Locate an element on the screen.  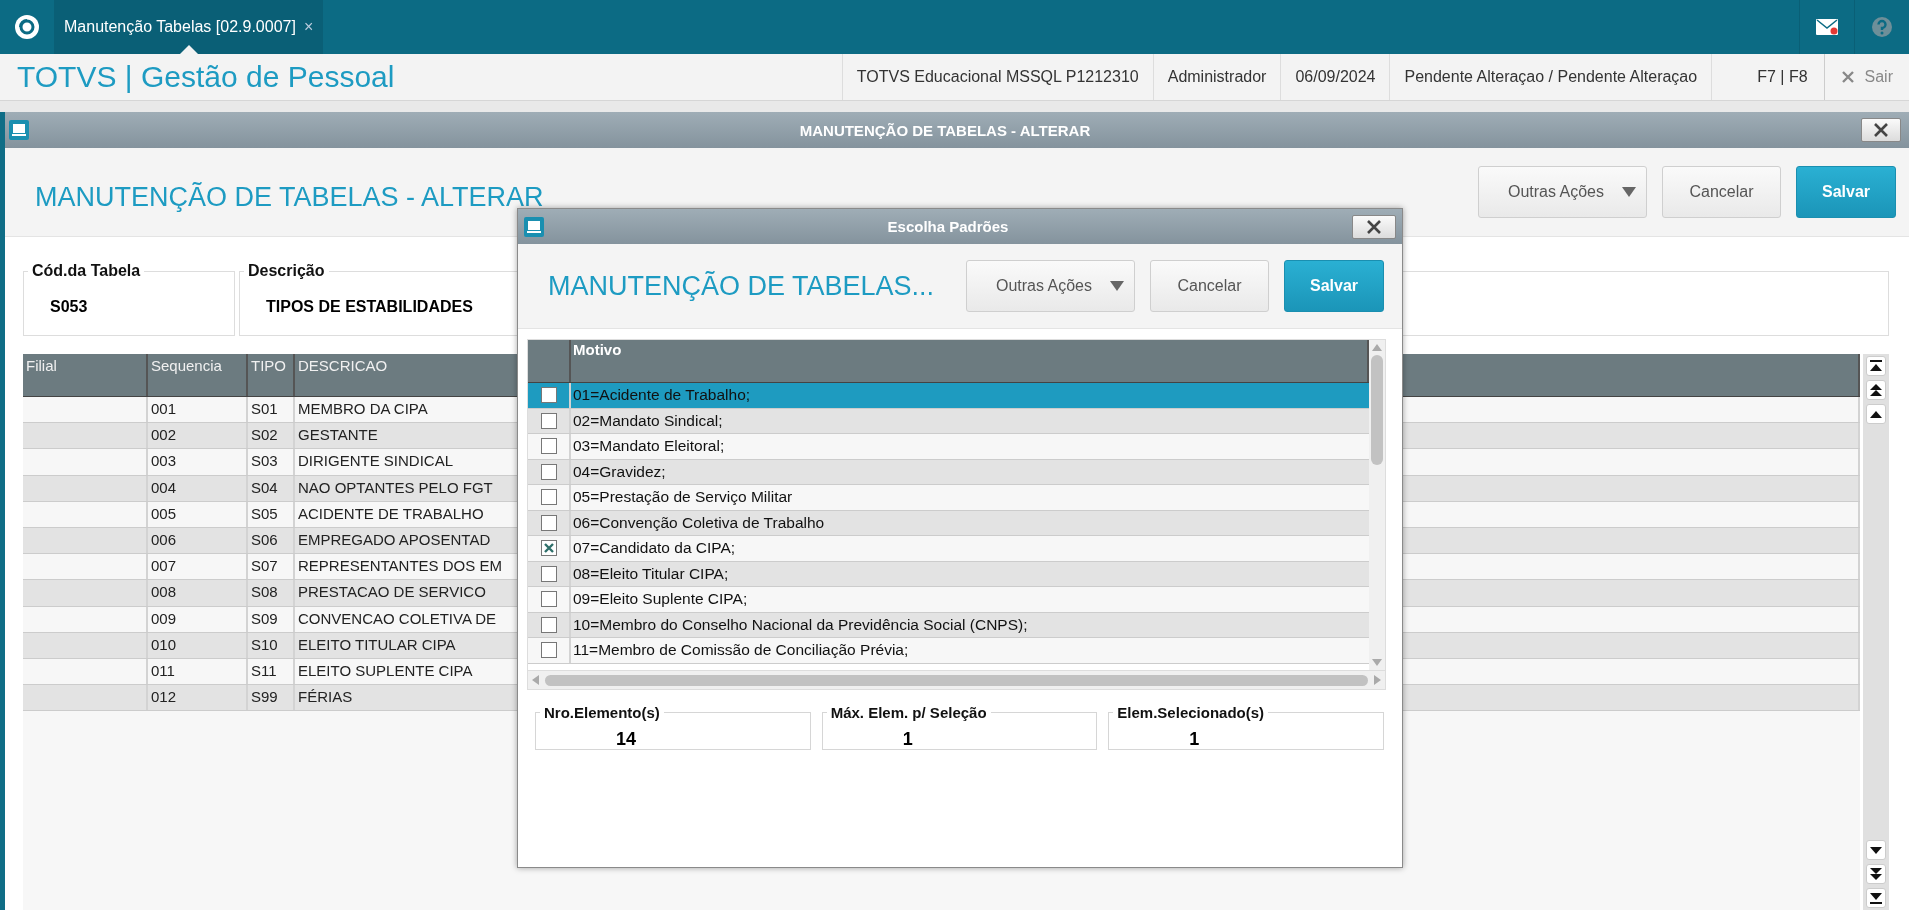
status-info: Pendente Alteraçao / Pendente Alteraçao is located at coordinates (1550, 77).